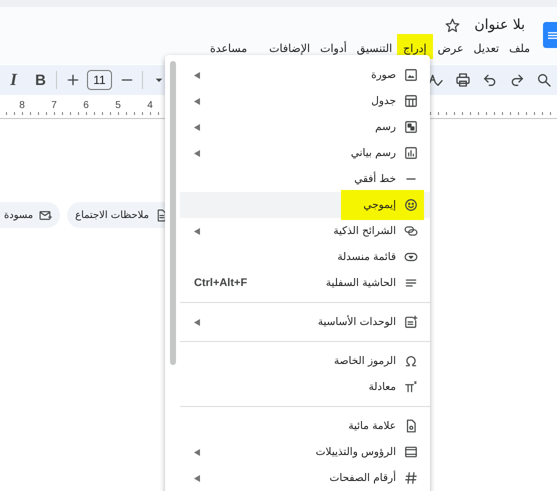 Image resolution: width=557 pixels, height=491 pixels. I want to click on menu-item: إيموجي, so click(305, 205).